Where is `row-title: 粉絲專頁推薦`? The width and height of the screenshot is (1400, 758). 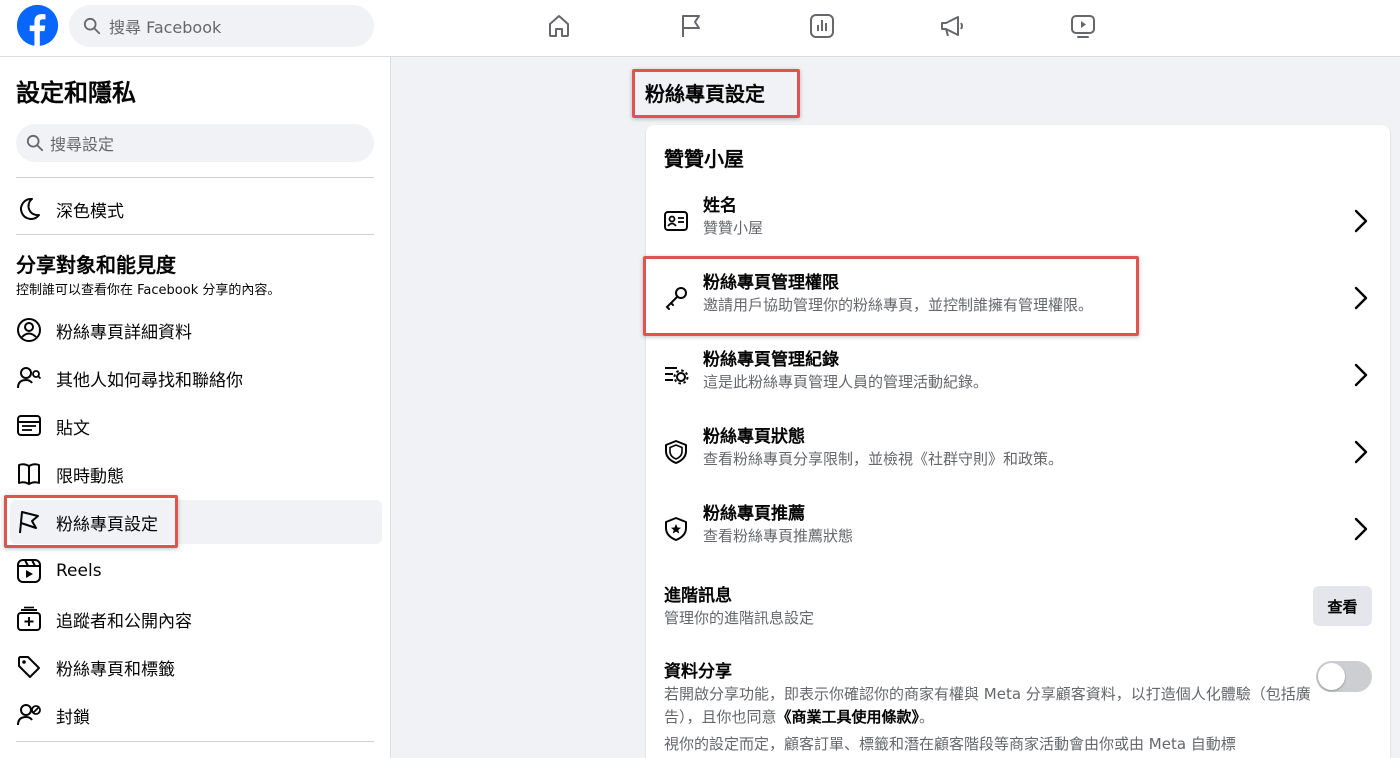 row-title: 粉絲專頁推薦 is located at coordinates (754, 514).